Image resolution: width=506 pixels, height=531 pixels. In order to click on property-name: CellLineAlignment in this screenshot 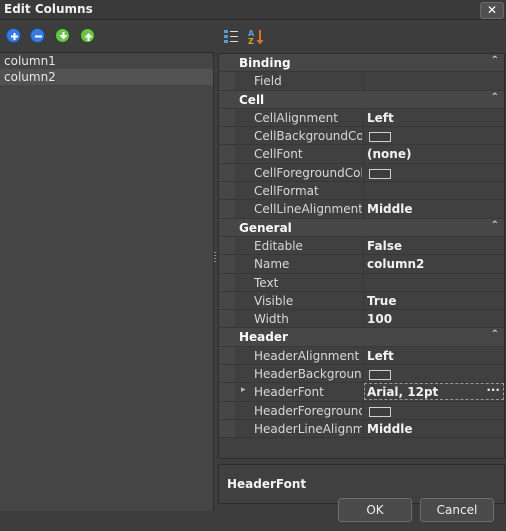, I will do `click(308, 209)`.